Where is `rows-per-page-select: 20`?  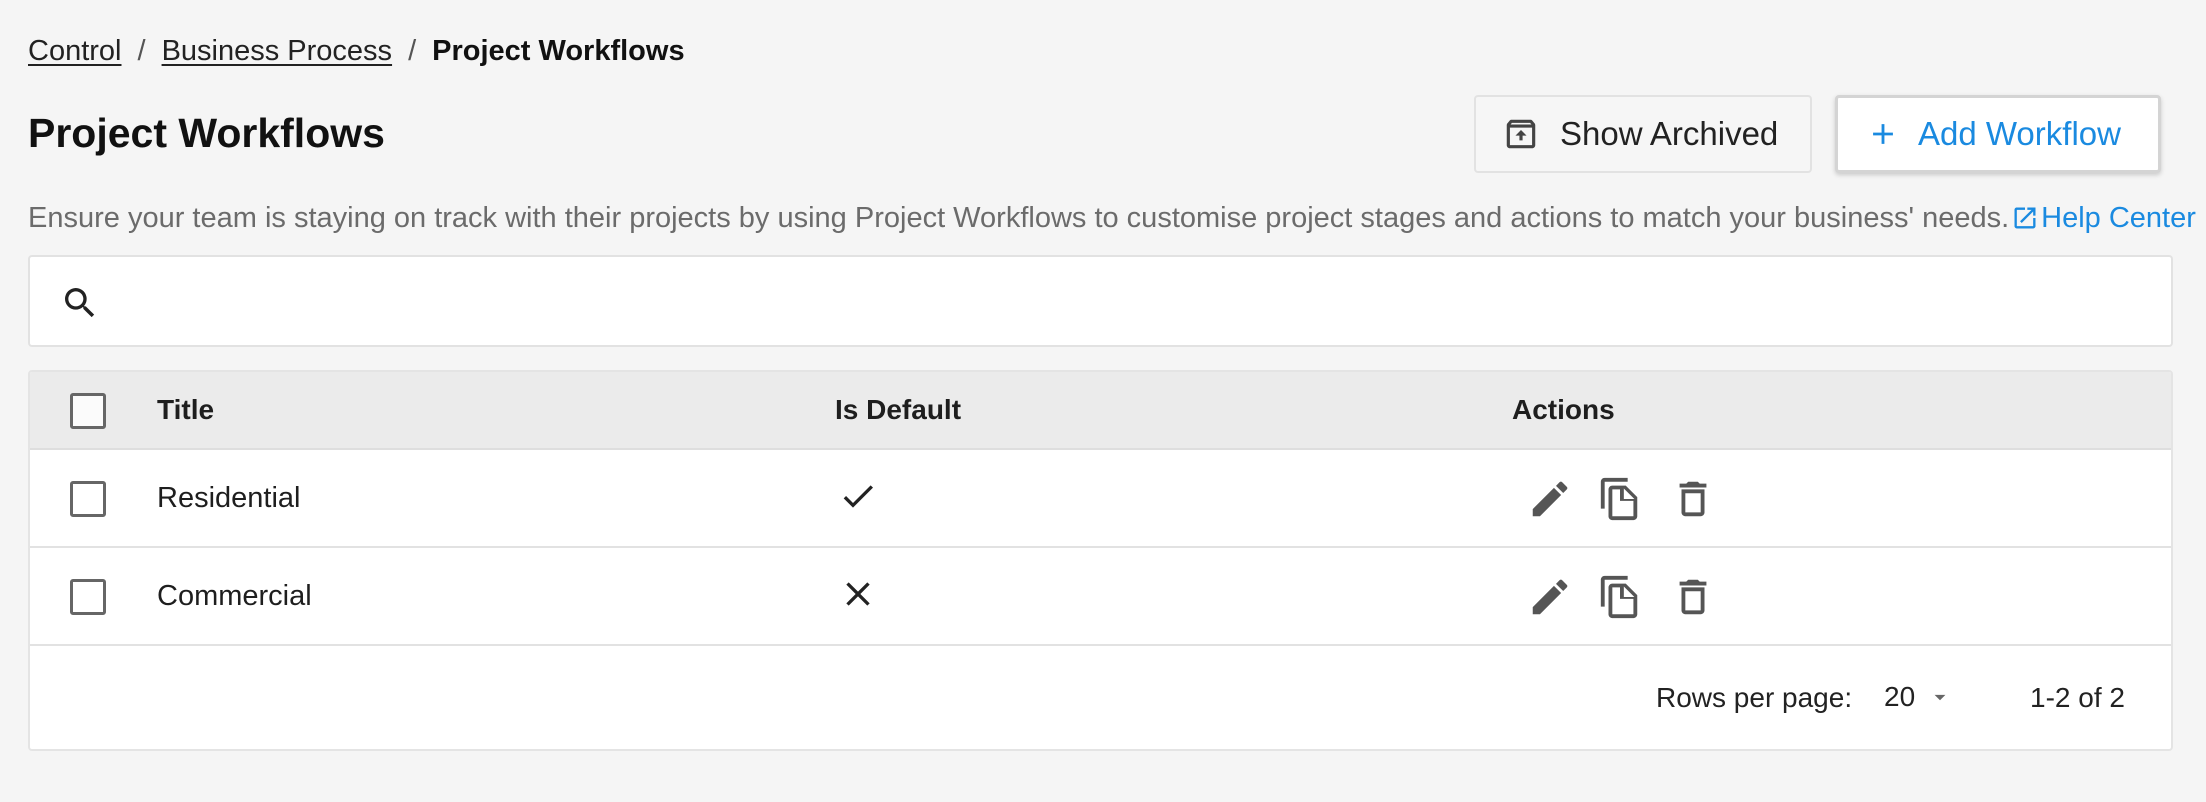
rows-per-page-select: 20 is located at coordinates (1918, 697).